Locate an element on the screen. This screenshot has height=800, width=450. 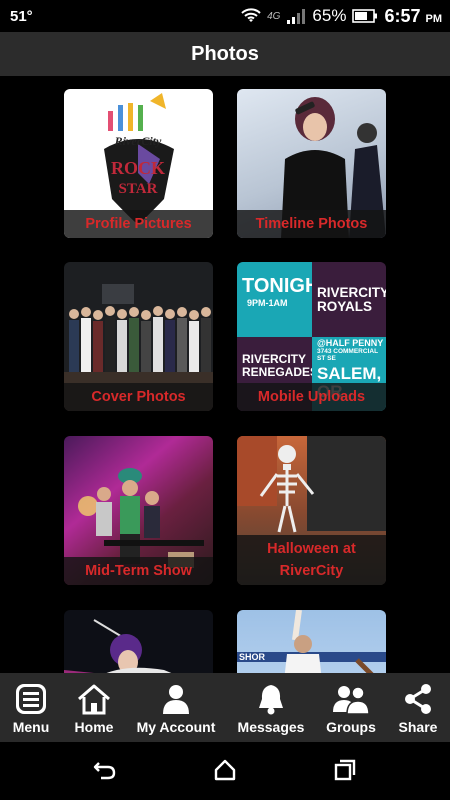
nav-groups: Groups is located at coordinates (351, 707).